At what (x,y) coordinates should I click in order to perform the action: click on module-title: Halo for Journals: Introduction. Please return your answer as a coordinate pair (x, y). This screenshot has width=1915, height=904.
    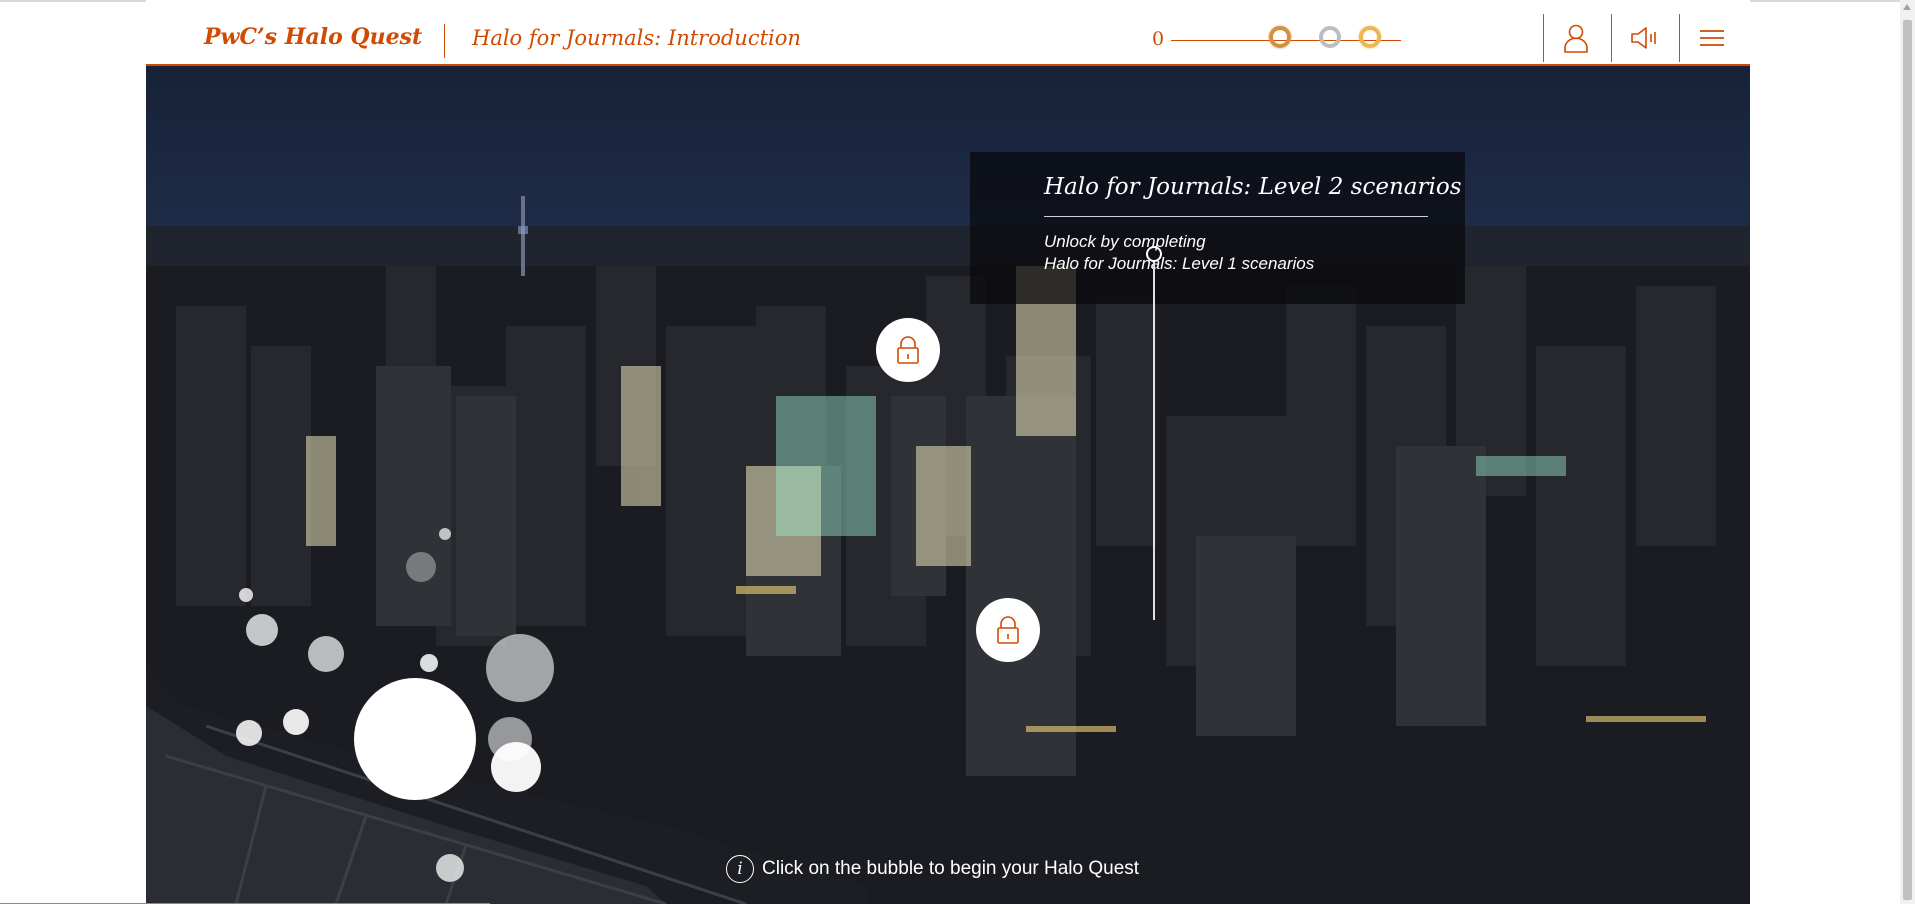
    Looking at the image, I should click on (636, 38).